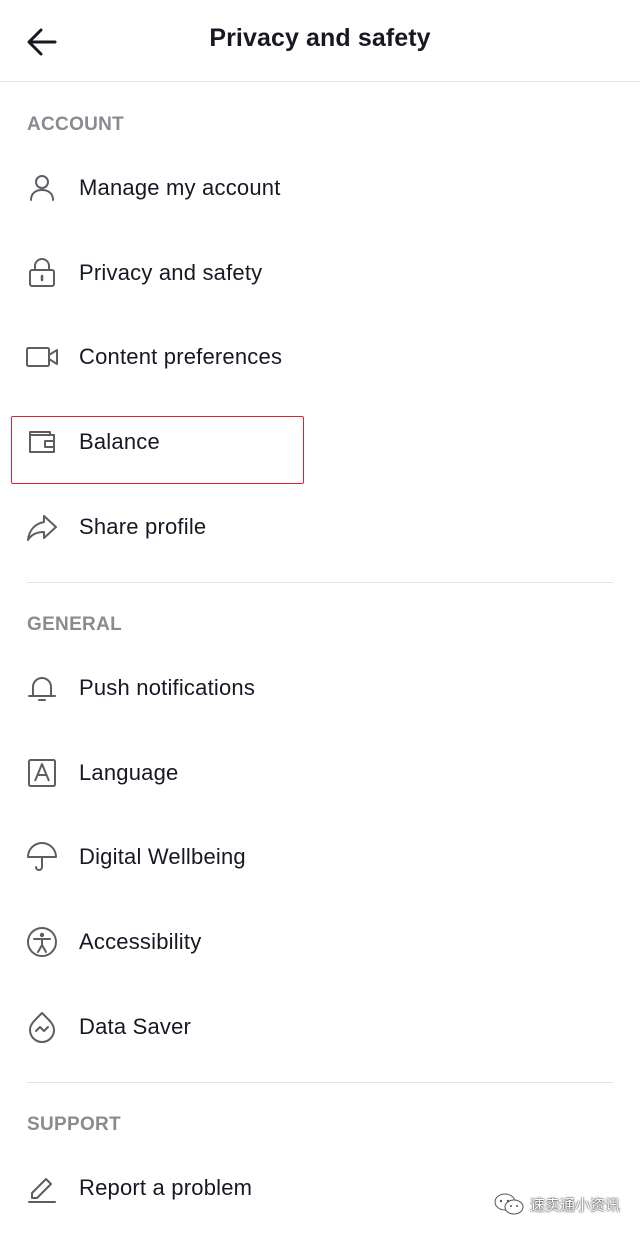 This screenshot has height=1234, width=640. Describe the element at coordinates (320, 942) in the screenshot. I see `menu-item-accessibility: Accessibility` at that location.